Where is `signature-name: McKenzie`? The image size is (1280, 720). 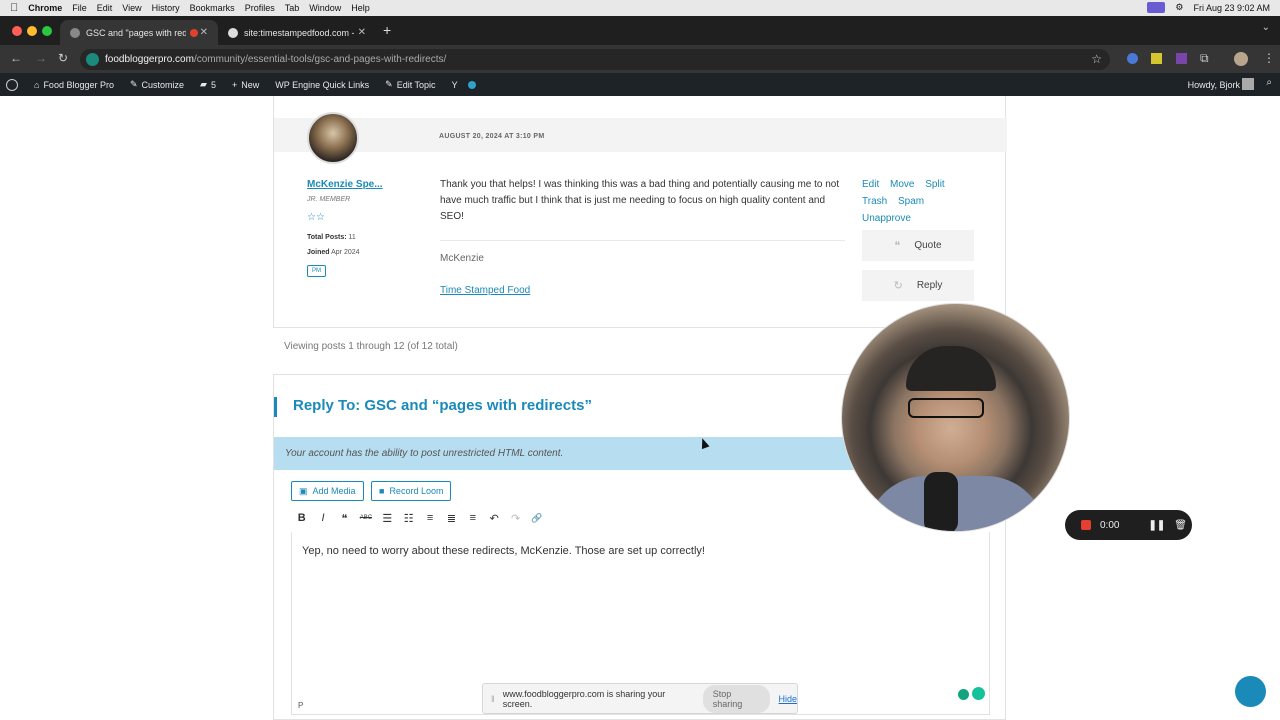 signature-name: McKenzie is located at coordinates (462, 258).